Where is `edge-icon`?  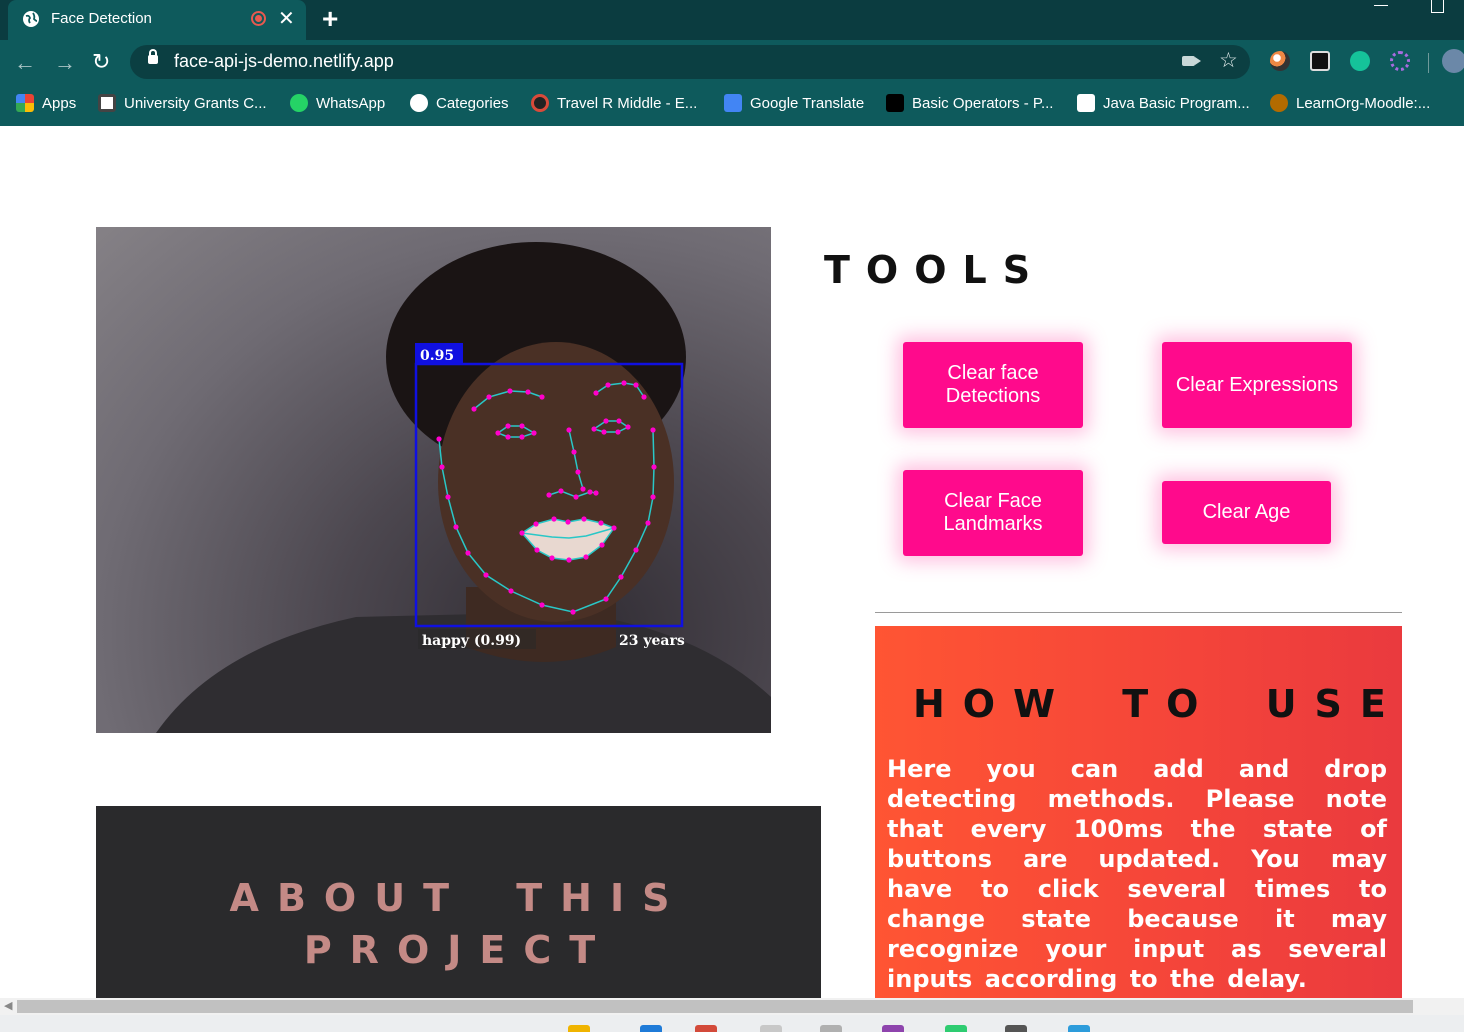 edge-icon is located at coordinates (651, 1028).